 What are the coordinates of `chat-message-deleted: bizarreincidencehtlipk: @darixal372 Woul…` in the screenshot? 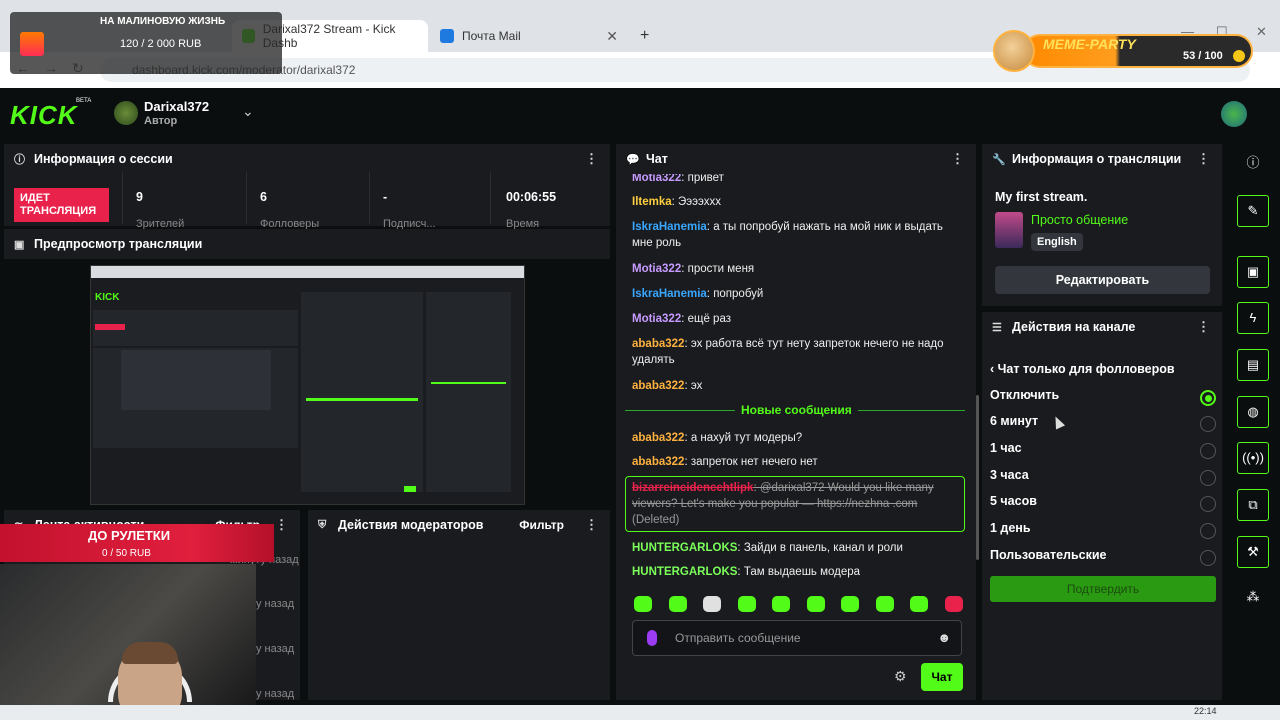 It's located at (797, 504).